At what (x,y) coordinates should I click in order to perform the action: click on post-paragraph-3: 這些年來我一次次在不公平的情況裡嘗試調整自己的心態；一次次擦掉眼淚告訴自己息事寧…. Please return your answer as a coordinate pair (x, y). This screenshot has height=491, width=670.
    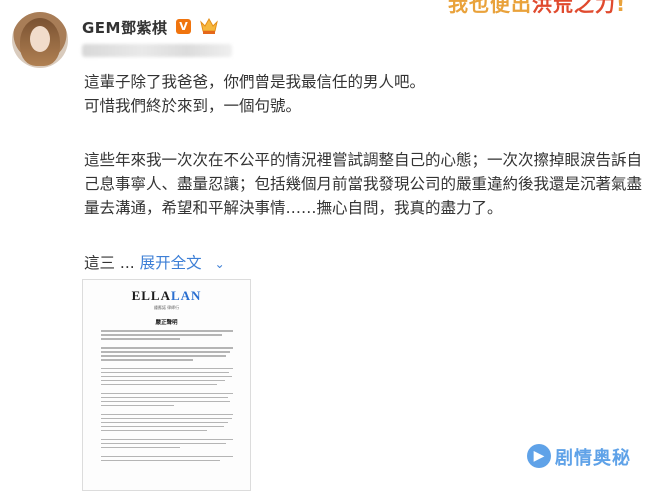
    Looking at the image, I should click on (363, 184).